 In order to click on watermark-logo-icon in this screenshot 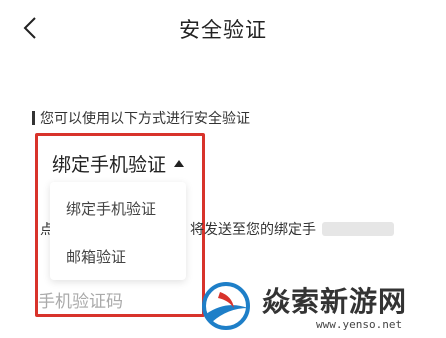, I will do `click(226, 306)`.